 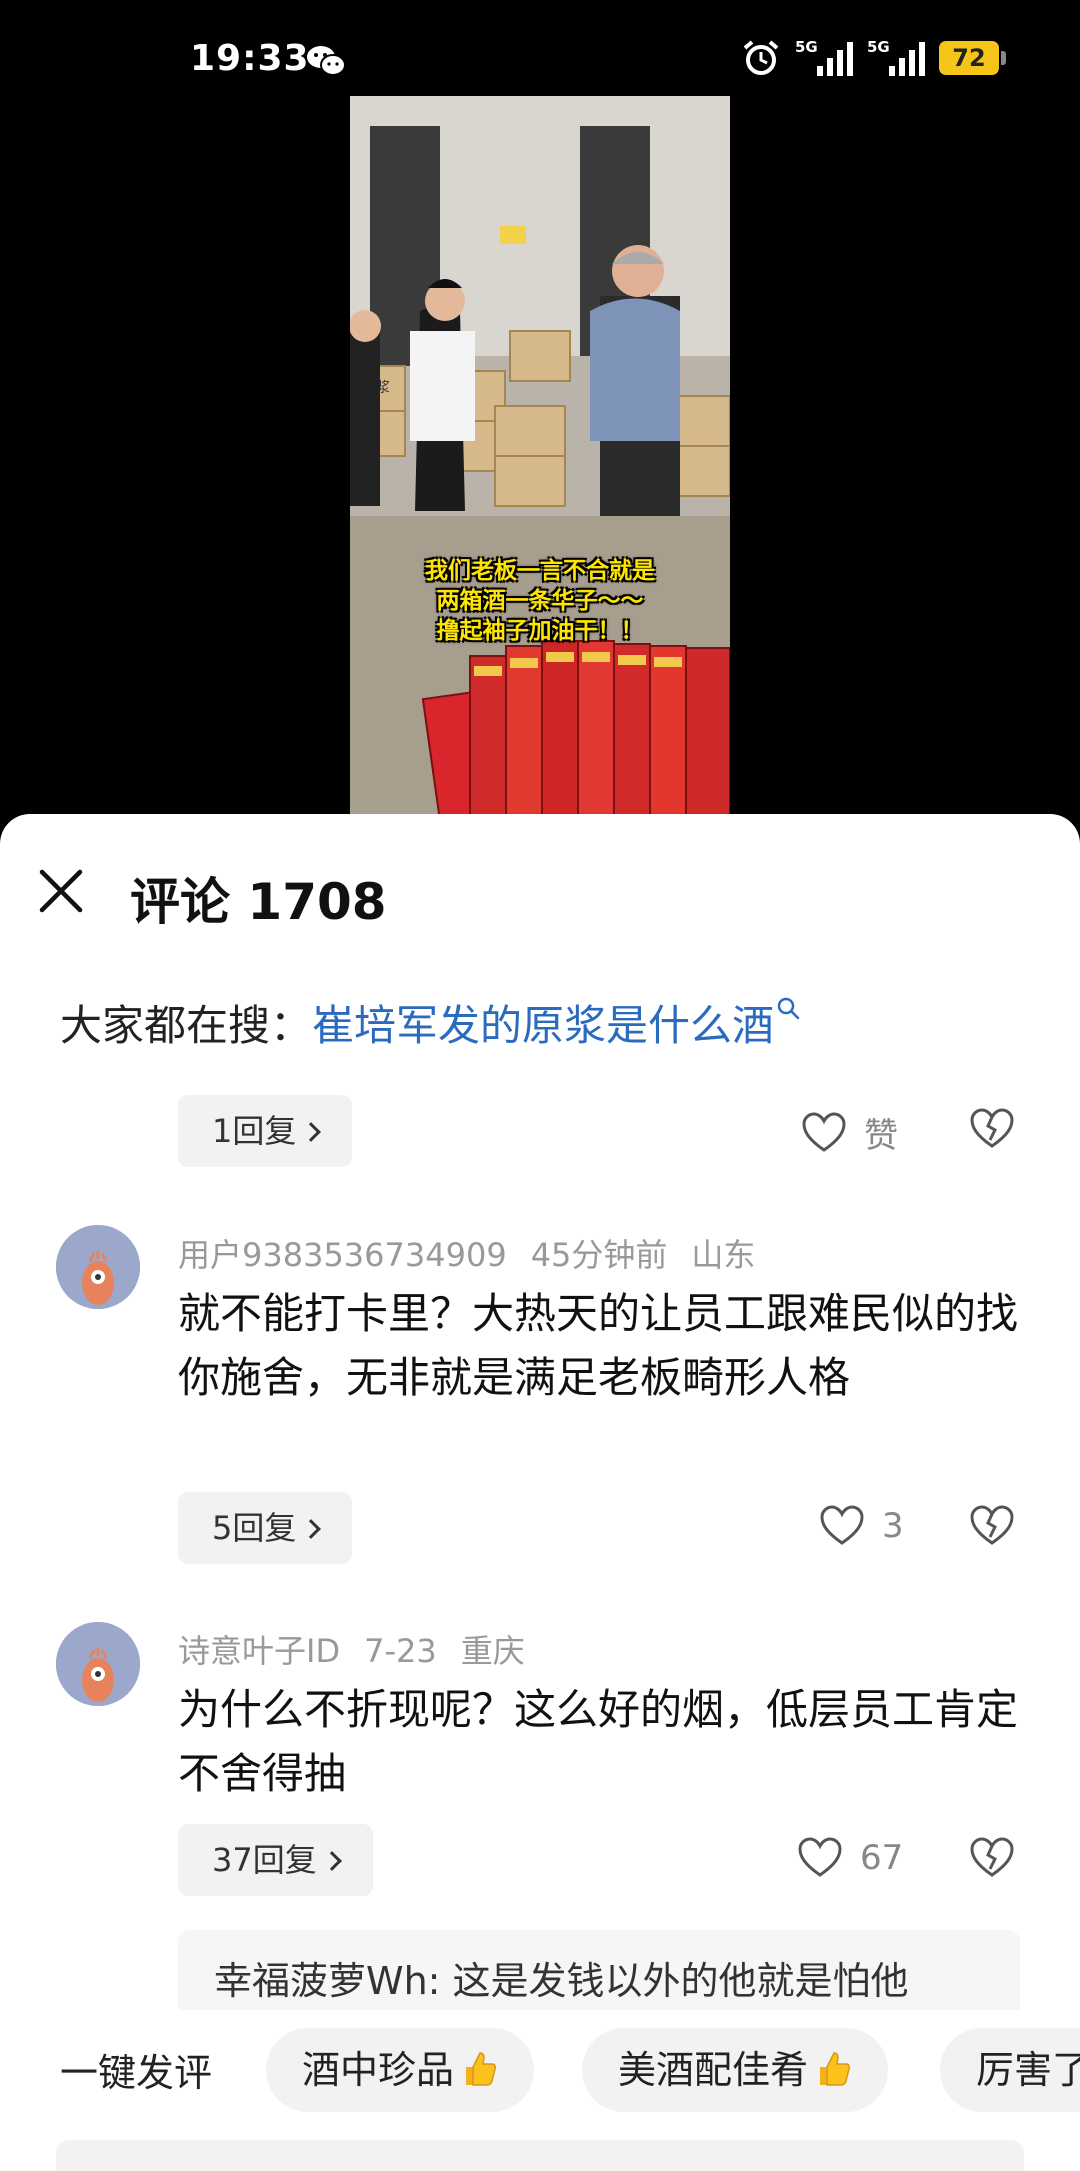 I want to click on close-icon, so click(x=61, y=891).